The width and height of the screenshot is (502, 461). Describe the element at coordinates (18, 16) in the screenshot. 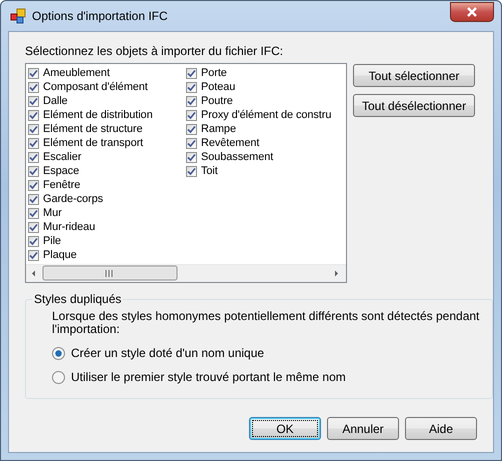

I see `app-icon` at that location.